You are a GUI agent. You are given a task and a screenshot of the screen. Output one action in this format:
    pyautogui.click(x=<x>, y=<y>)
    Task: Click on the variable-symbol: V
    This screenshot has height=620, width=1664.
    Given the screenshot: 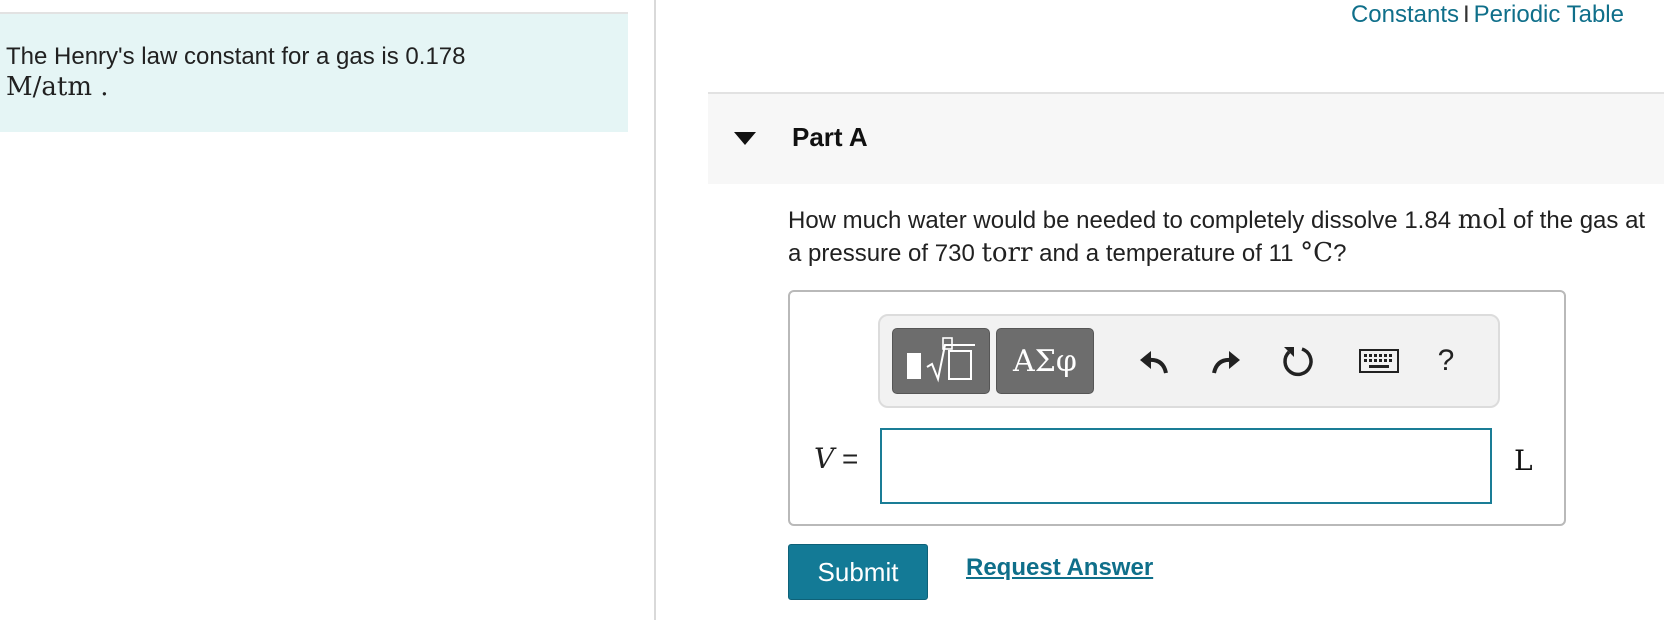 What is the action you would take?
    pyautogui.click(x=824, y=458)
    